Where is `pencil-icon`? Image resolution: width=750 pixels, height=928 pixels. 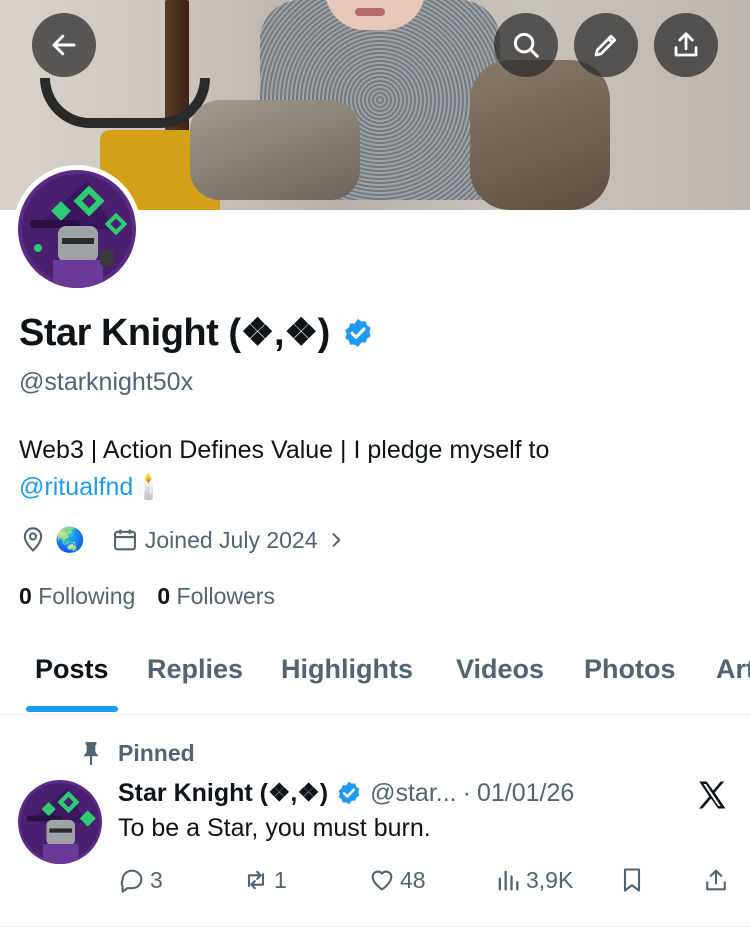
pencil-icon is located at coordinates (605, 45).